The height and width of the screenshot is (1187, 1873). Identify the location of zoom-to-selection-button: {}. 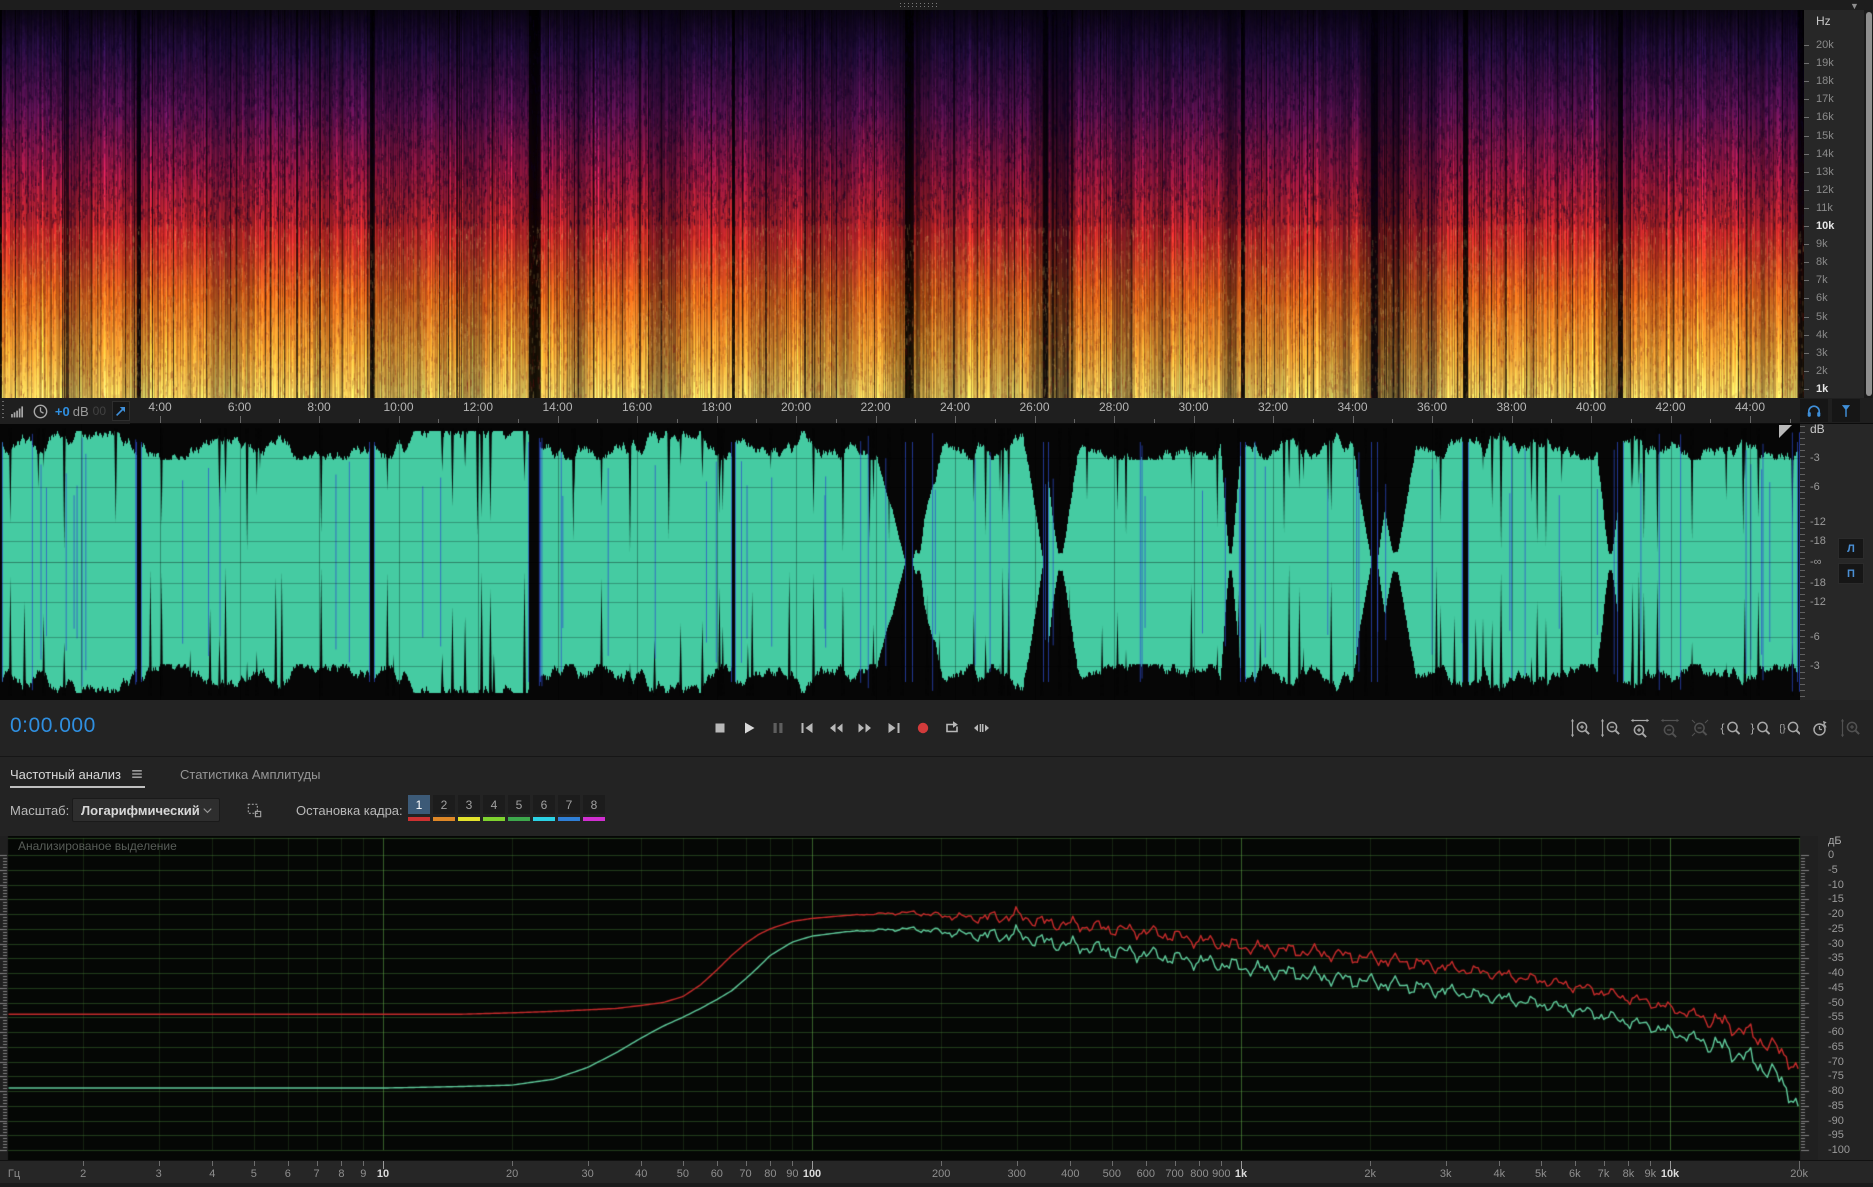
(1789, 728).